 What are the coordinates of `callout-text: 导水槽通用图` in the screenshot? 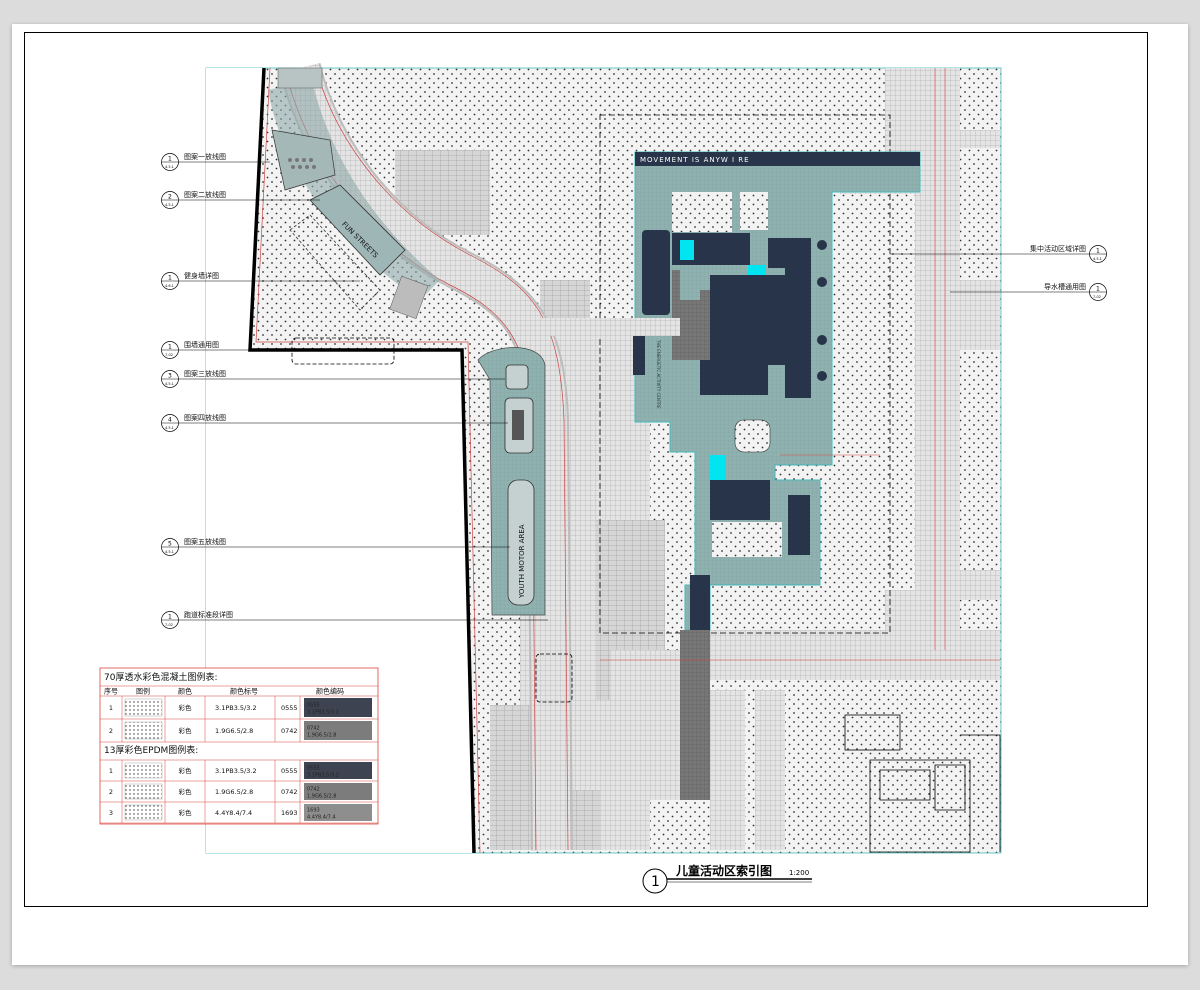 It's located at (1065, 286).